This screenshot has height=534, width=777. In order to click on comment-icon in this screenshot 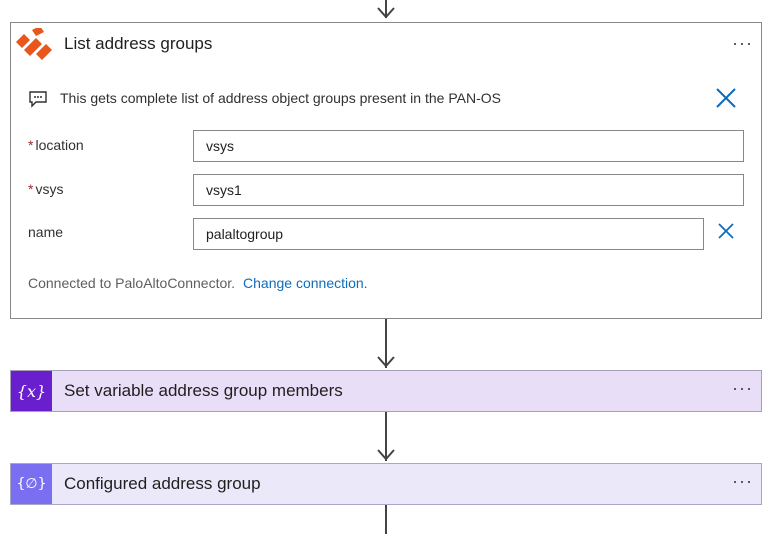, I will do `click(38, 99)`.